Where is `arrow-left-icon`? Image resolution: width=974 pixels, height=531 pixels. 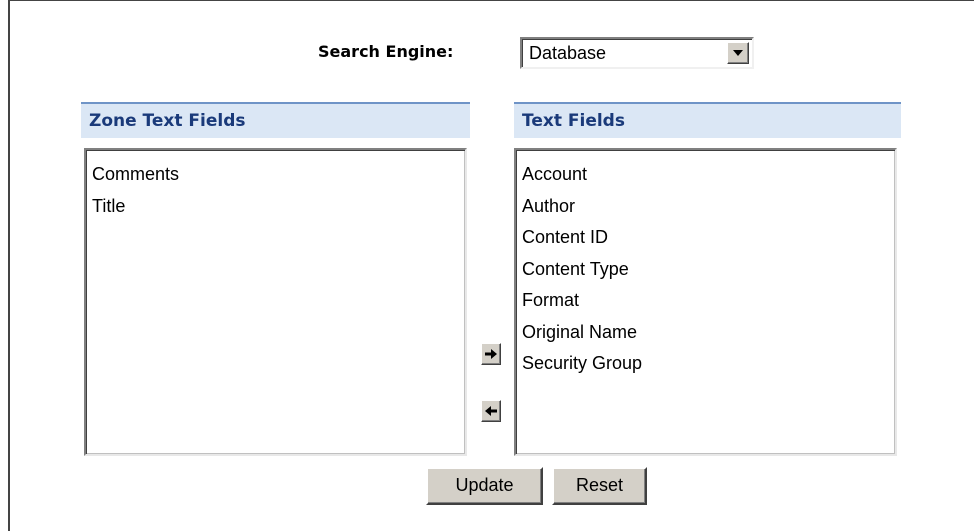
arrow-left-icon is located at coordinates (491, 411).